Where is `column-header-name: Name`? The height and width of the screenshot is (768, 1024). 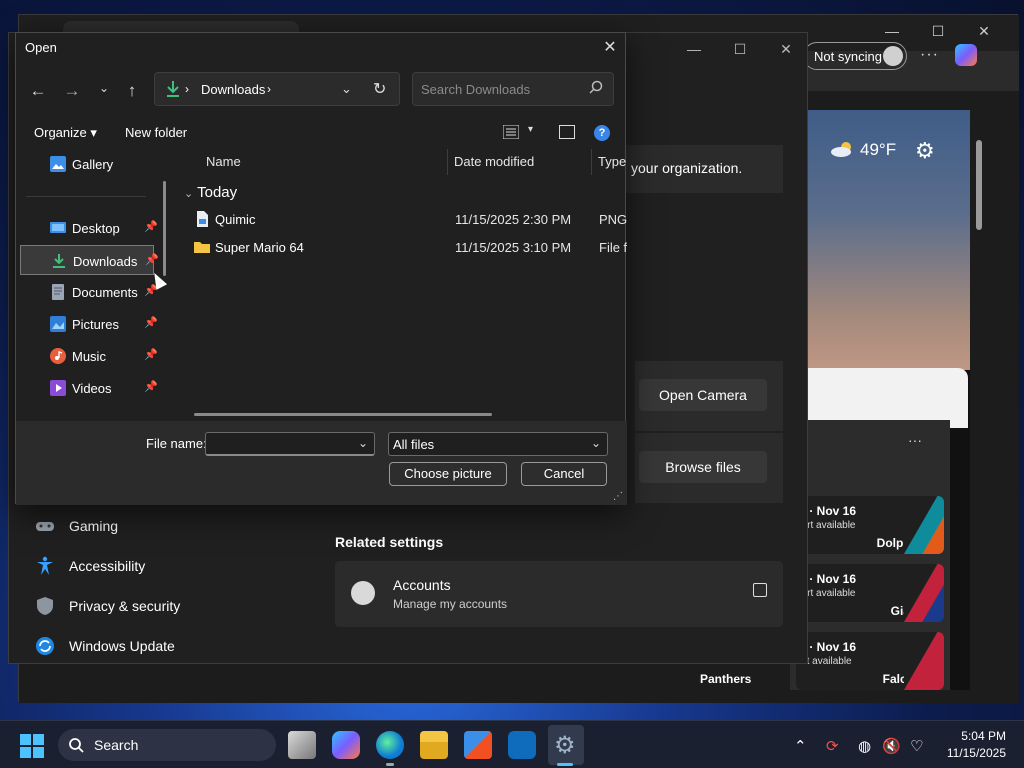 column-header-name: Name is located at coordinates (223, 161).